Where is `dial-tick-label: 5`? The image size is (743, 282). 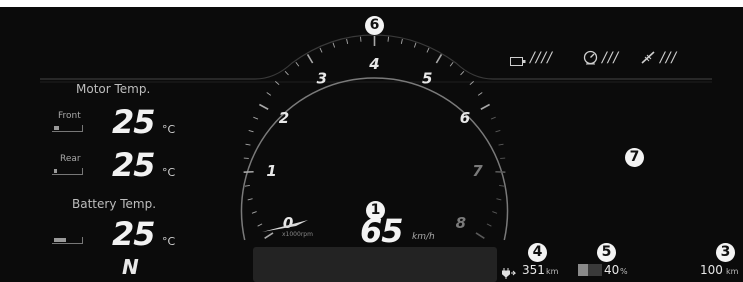
dial-tick-label: 5 is located at coordinates (427, 78).